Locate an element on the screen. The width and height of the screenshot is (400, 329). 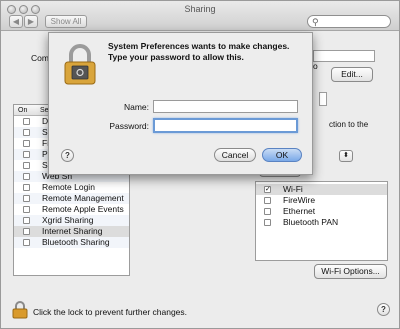
share-from-popup: ⬍ is located at coordinates (346, 156).